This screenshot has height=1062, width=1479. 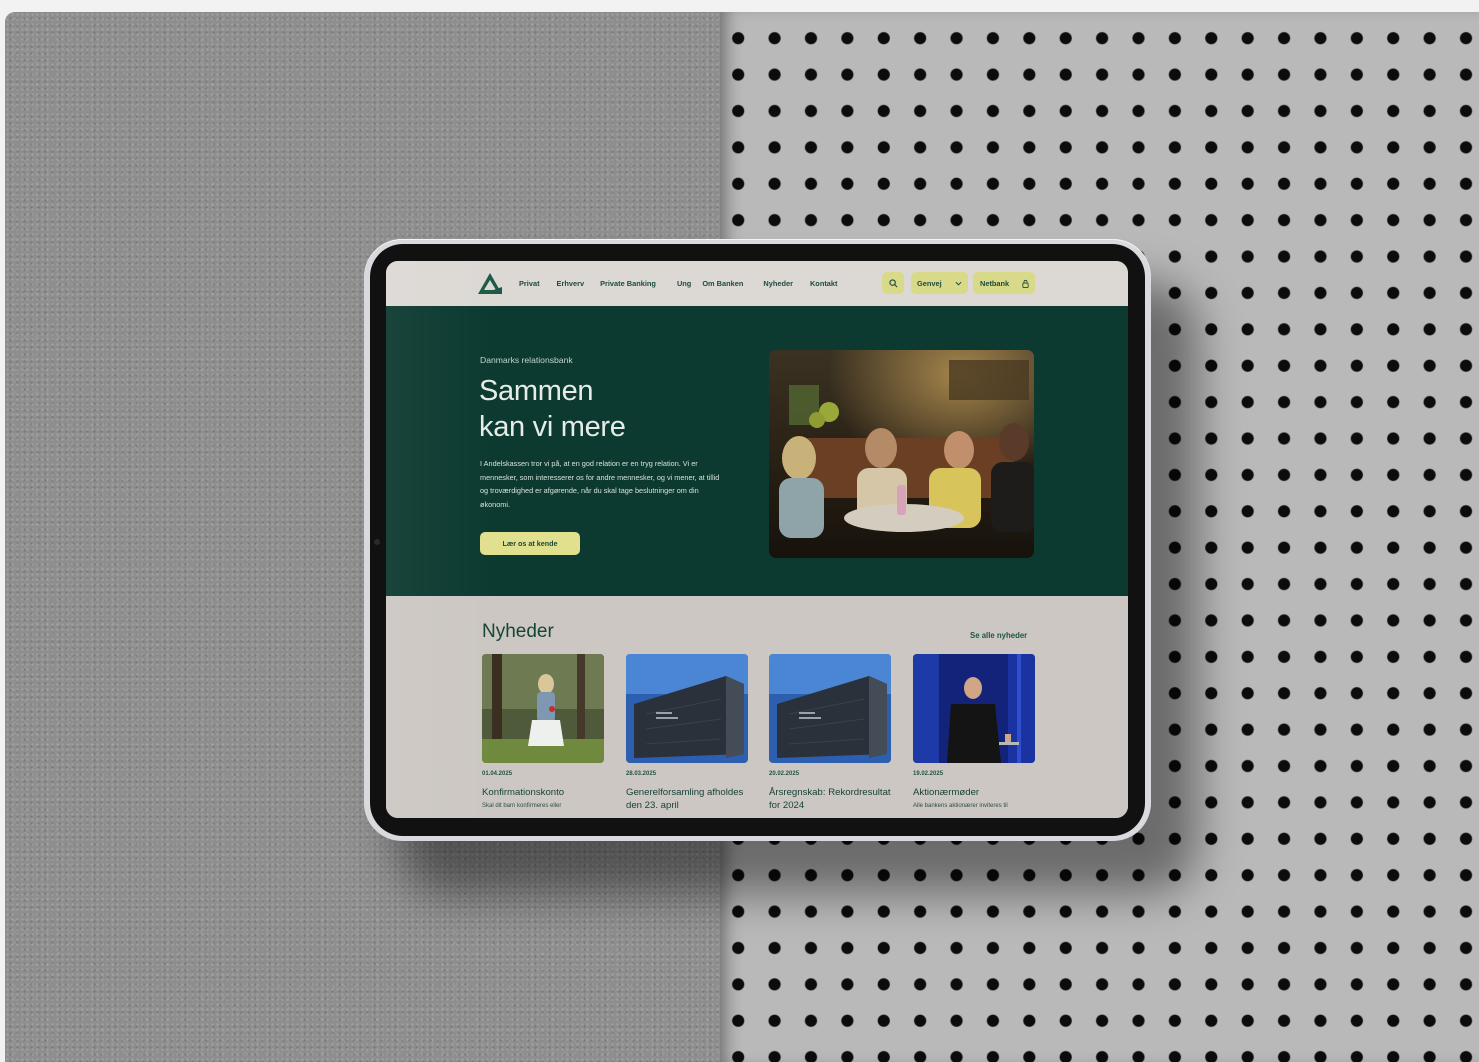 What do you see at coordinates (641, 774) in the screenshot?
I see `news-card-date: 28.03.2025` at bounding box center [641, 774].